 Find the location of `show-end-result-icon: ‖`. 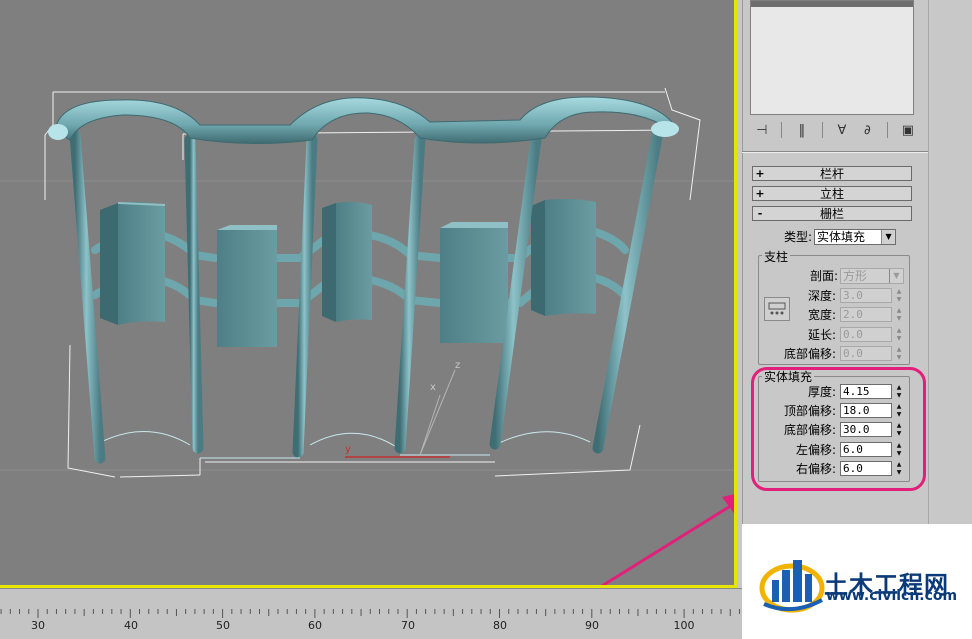

show-end-result-icon: ‖ is located at coordinates (801, 130).